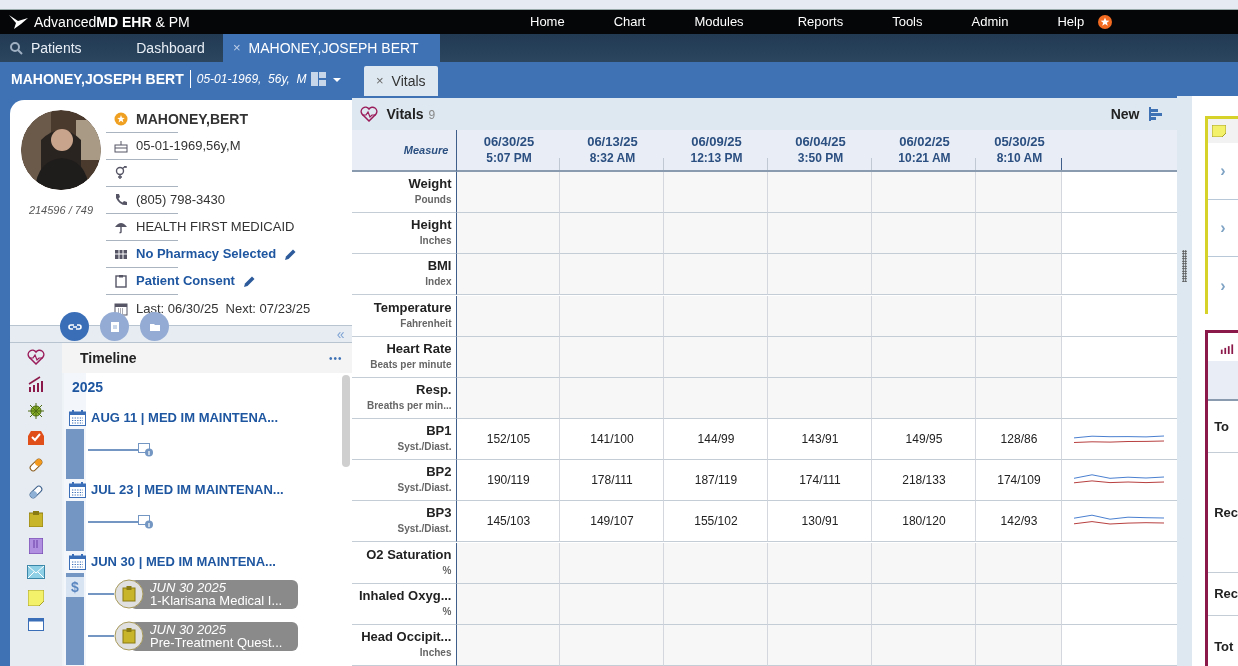 This screenshot has height=666, width=1238. What do you see at coordinates (327, 79) in the screenshot?
I see `layout-dropdown-icon` at bounding box center [327, 79].